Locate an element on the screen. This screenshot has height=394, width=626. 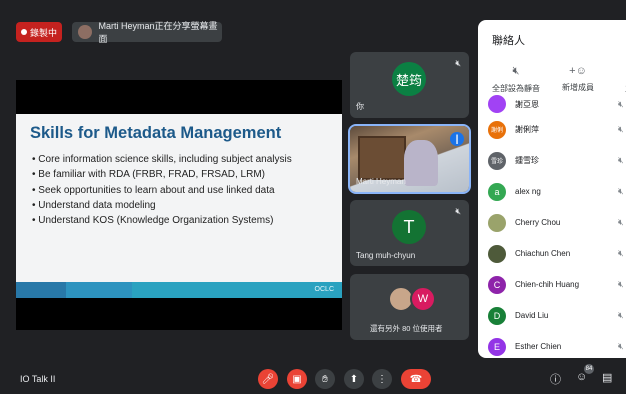
mic-off-icon: 🎤︎ is located at coordinates (268, 379).